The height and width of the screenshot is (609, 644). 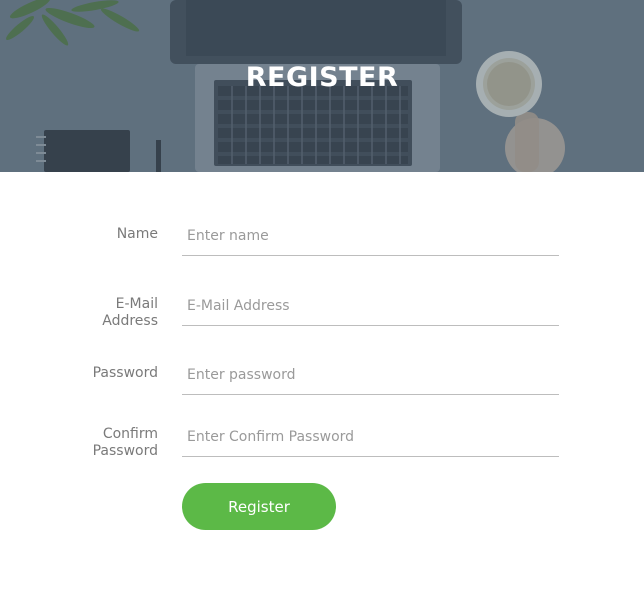 What do you see at coordinates (137, 234) in the screenshot?
I see `name-label: Name` at bounding box center [137, 234].